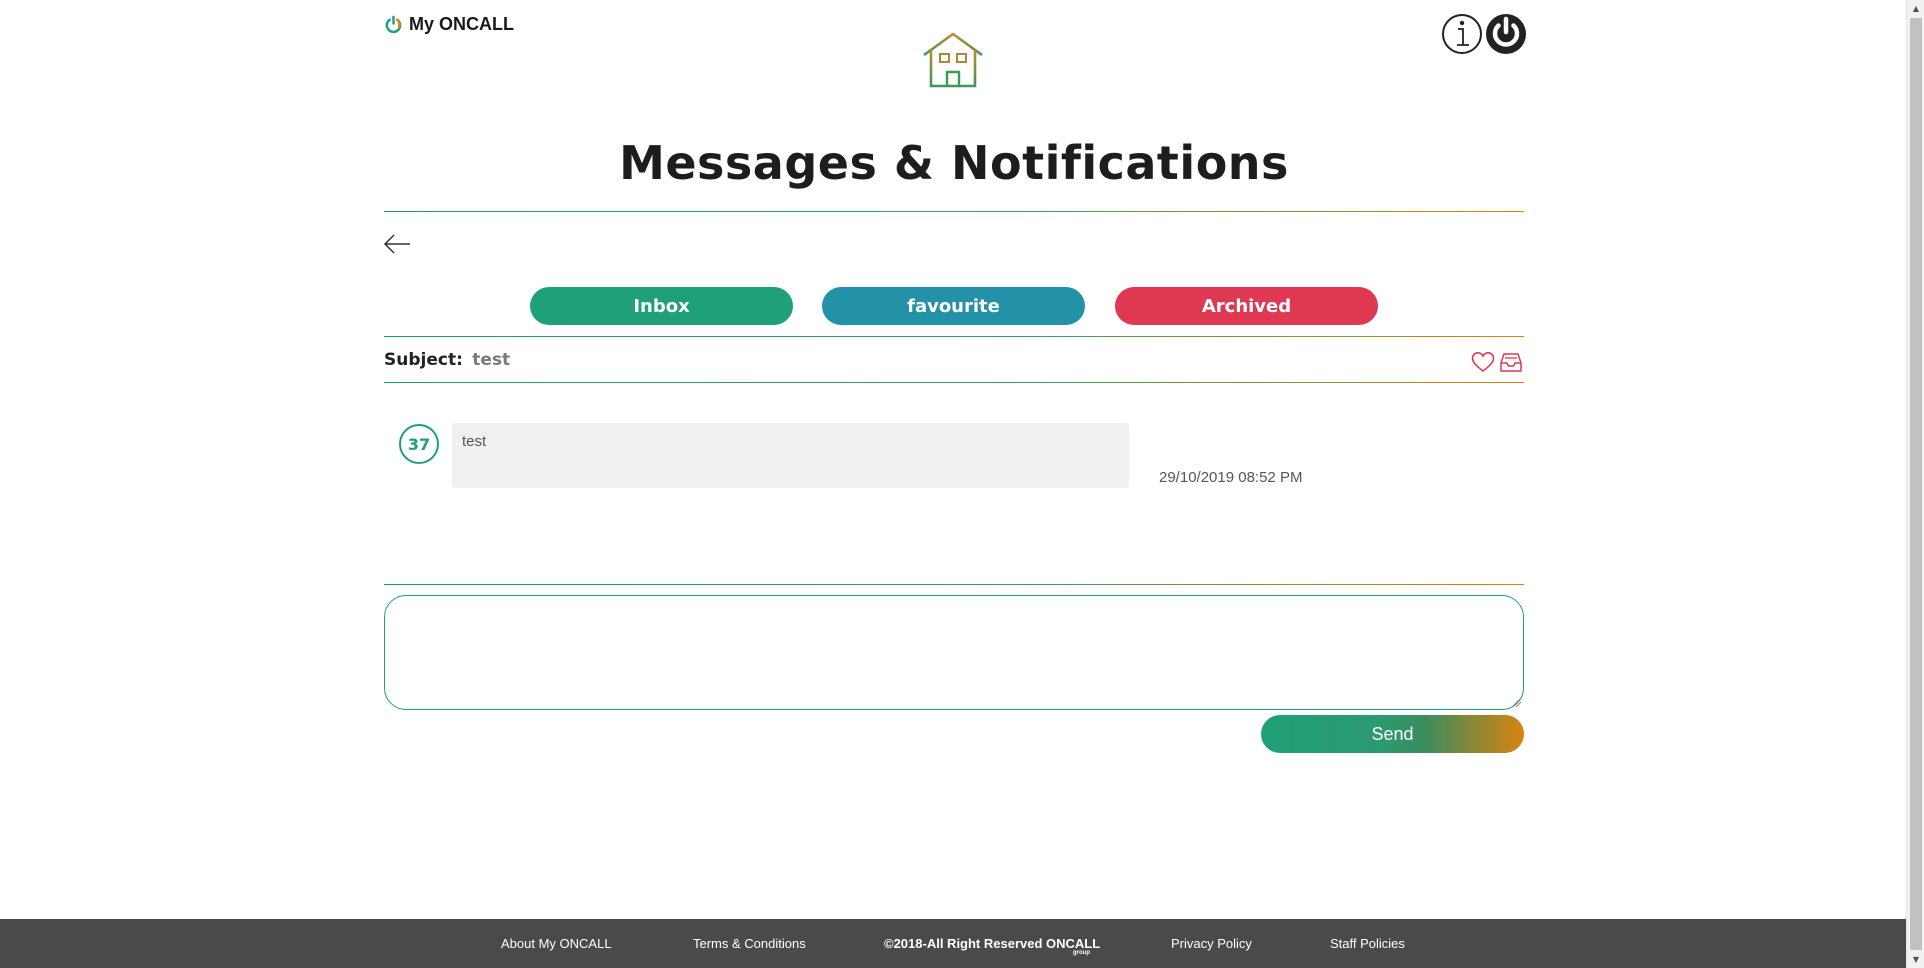 The image size is (1924, 968). I want to click on title-divider, so click(954, 211).